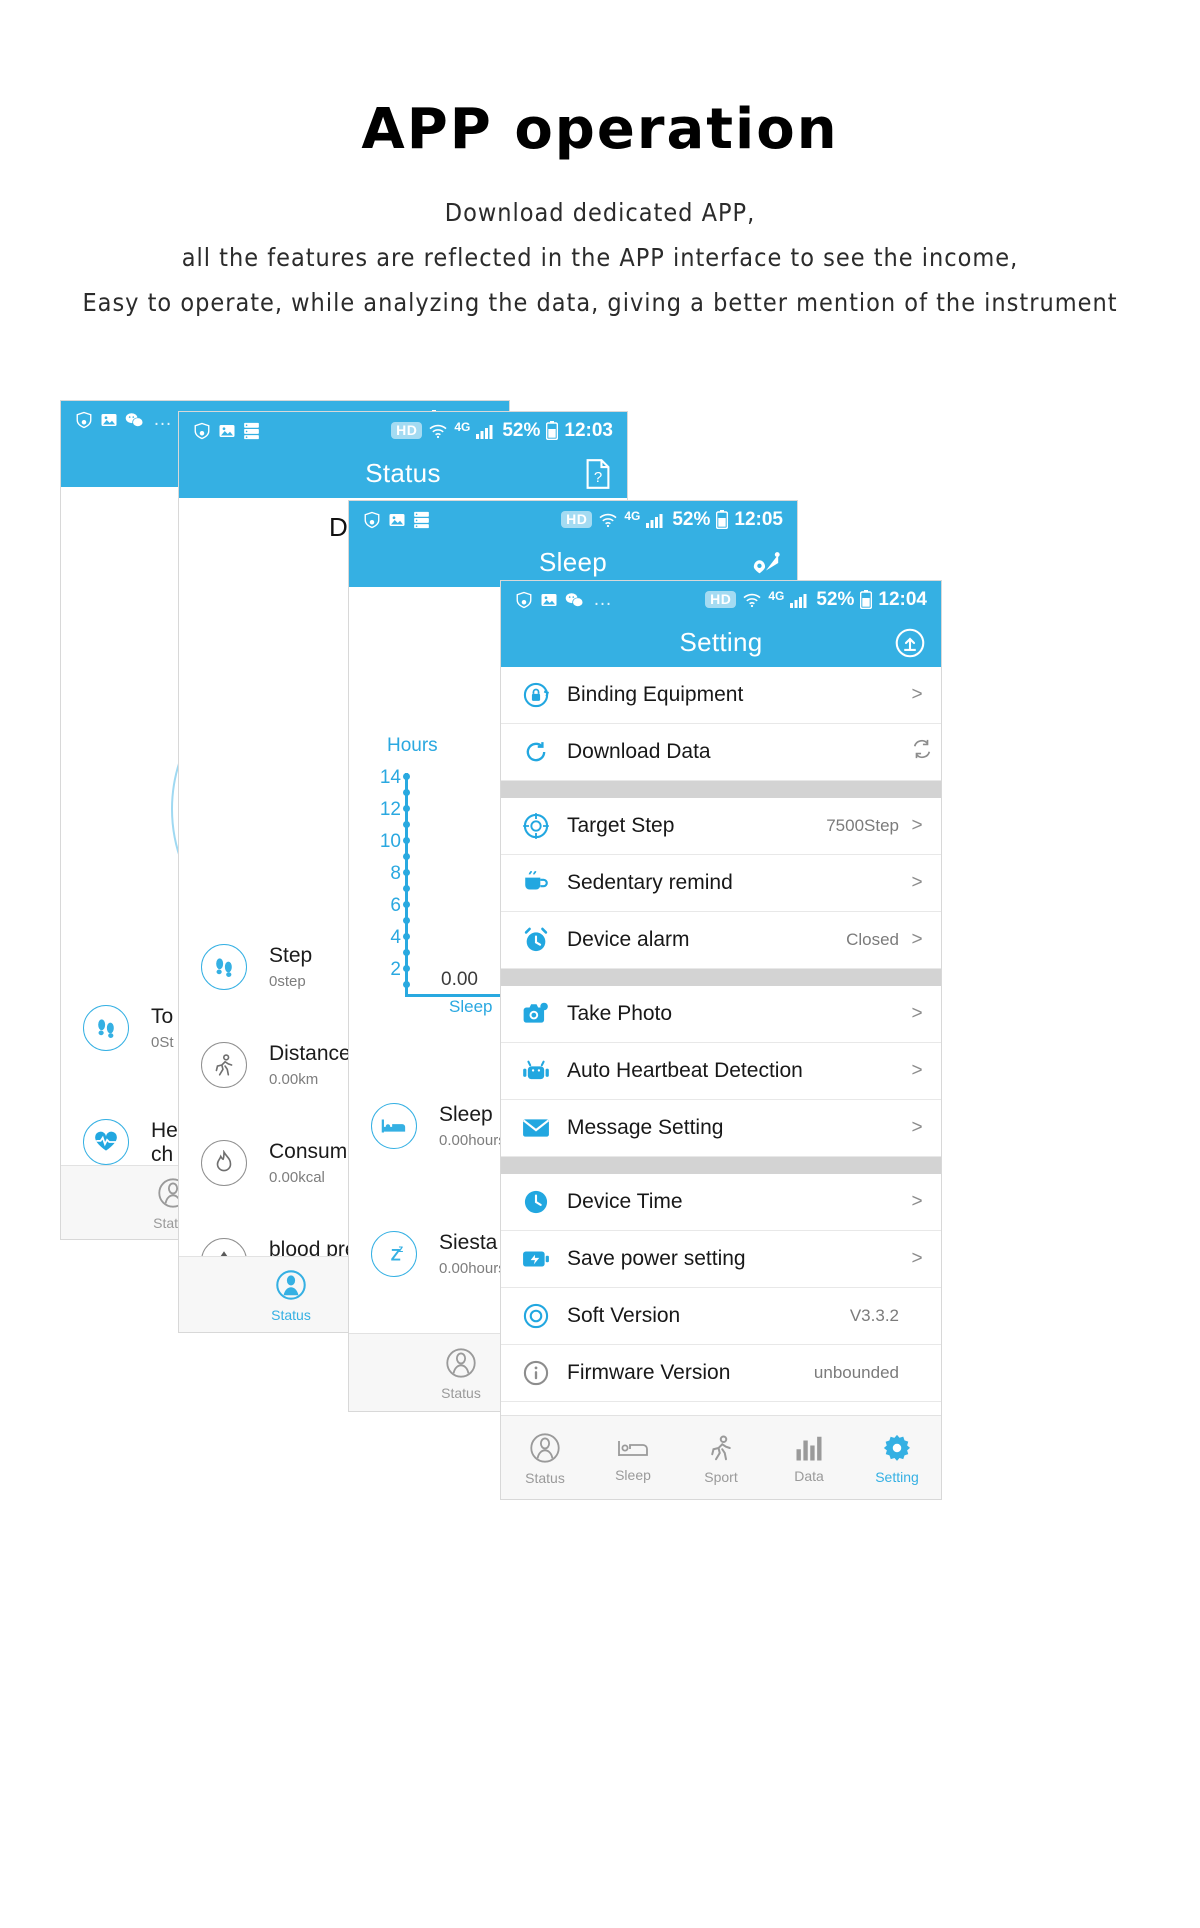 Image resolution: width=1200 pixels, height=1928 pixels. I want to click on metric-text: Step 0step, so click(290, 966).